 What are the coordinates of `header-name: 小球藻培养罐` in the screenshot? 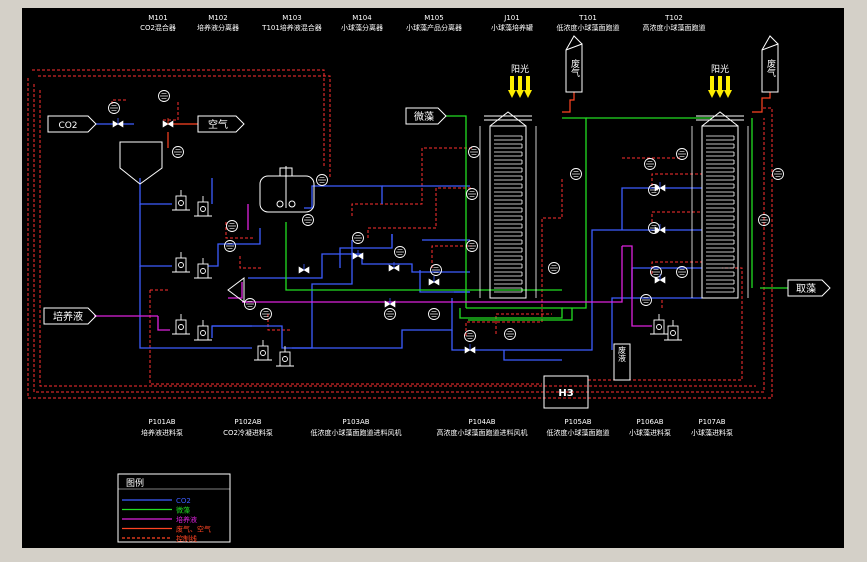 It's located at (512, 27).